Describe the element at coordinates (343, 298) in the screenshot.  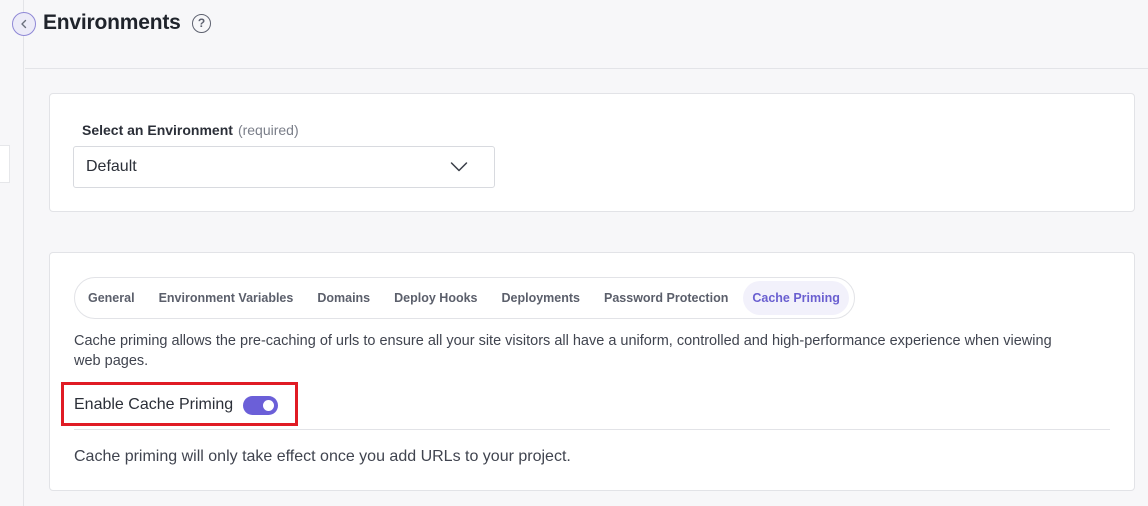
I see `tab-domains: Domains` at that location.